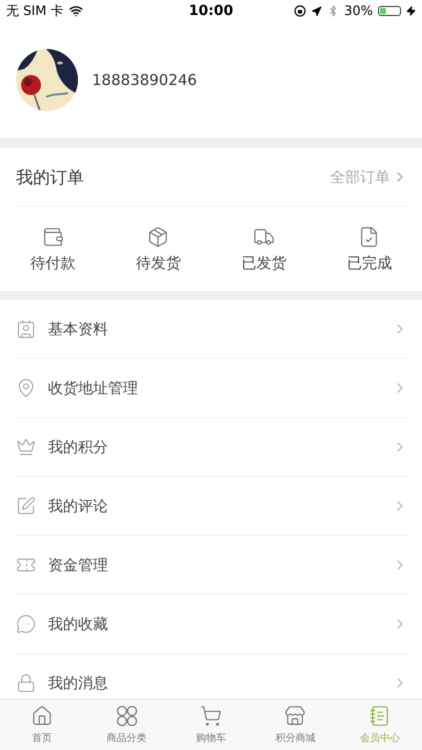  Describe the element at coordinates (50, 177) in the screenshot. I see `section-title: 我的订单` at that location.